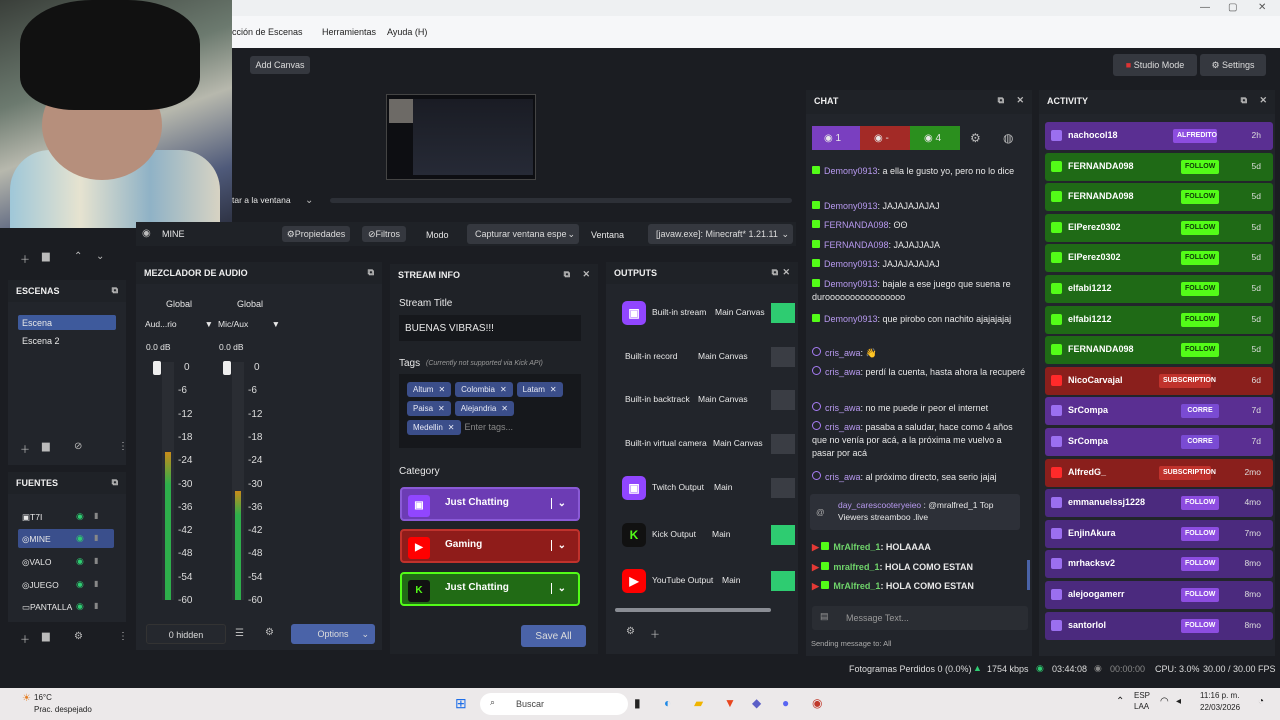 This screenshot has width=1280, height=720. What do you see at coordinates (637, 703) in the screenshot?
I see `task-view-icon: ▮` at bounding box center [637, 703].